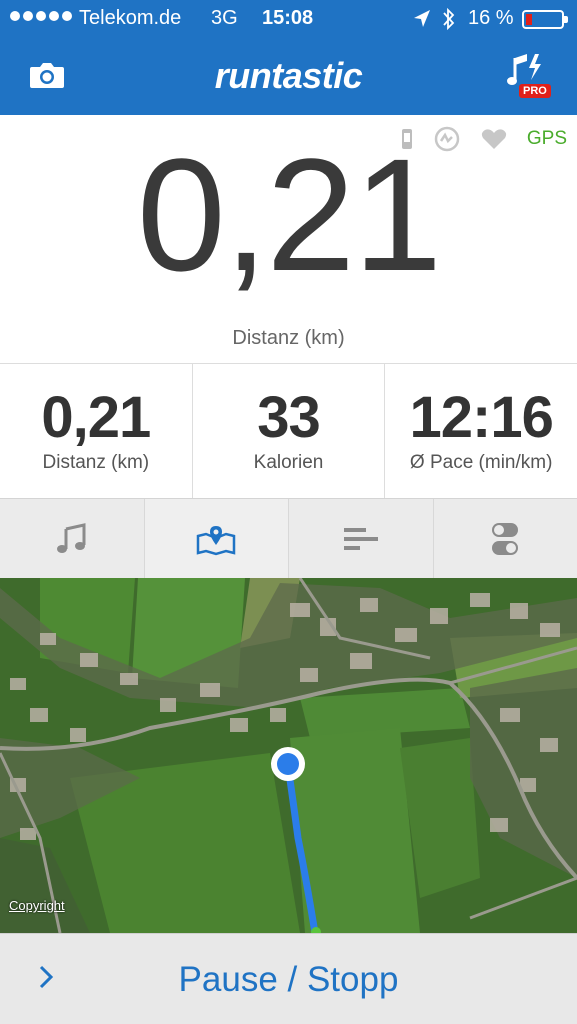 This screenshot has width=577, height=1024. I want to click on status-bar: Telekom.de 3G 15:08 16 %, so click(288, 20).